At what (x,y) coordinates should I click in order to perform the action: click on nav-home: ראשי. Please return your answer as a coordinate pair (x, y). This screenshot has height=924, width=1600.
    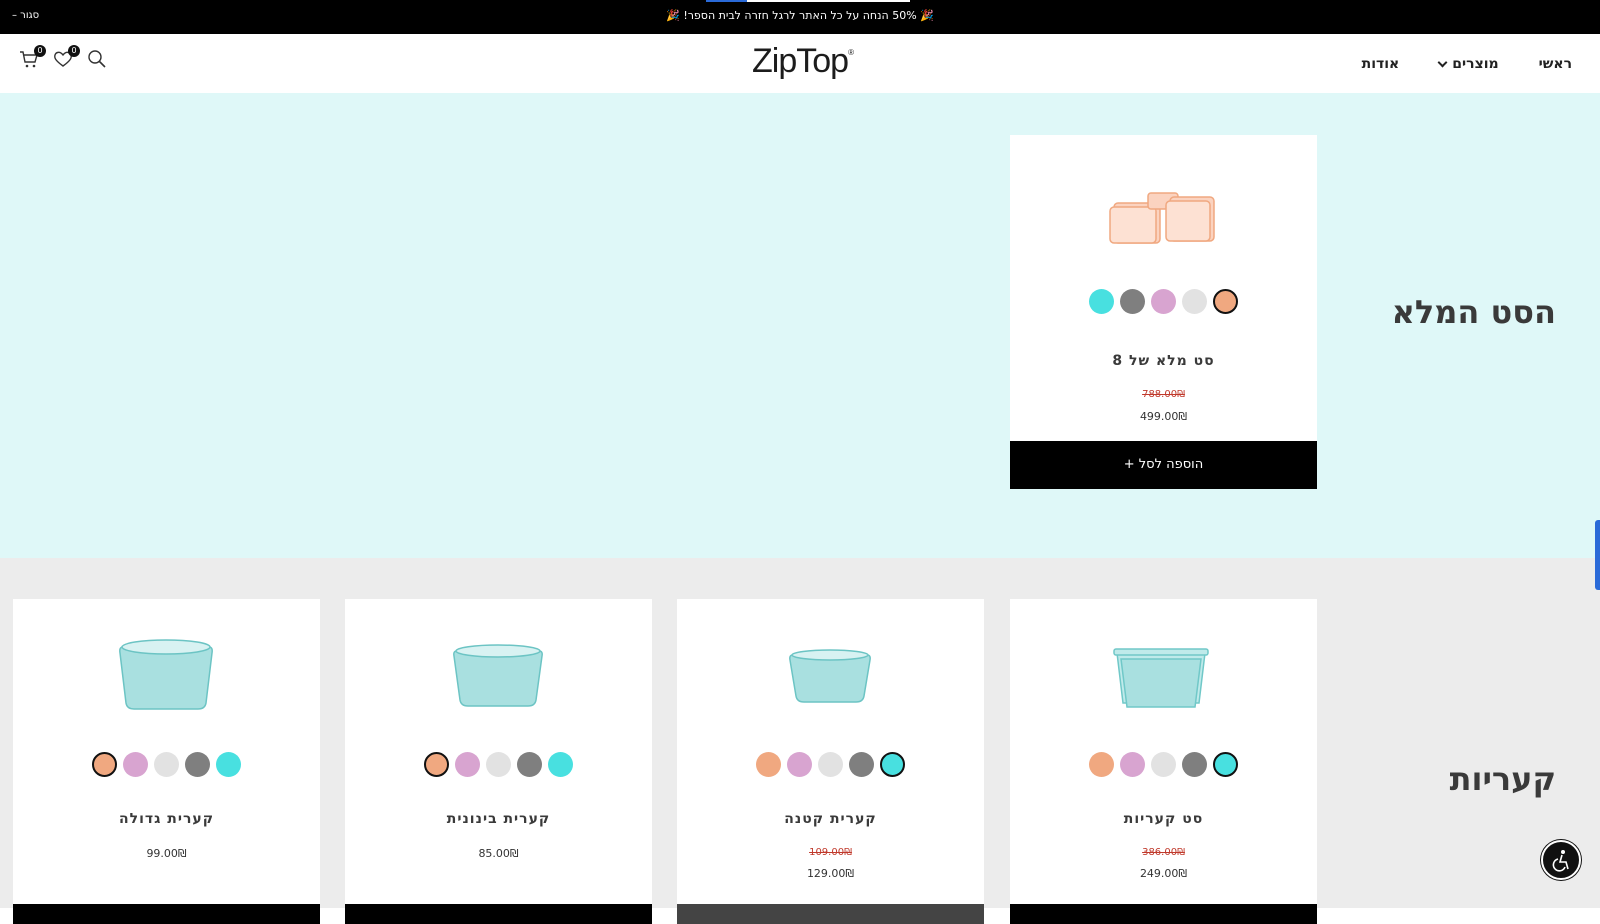
    Looking at the image, I should click on (1555, 64).